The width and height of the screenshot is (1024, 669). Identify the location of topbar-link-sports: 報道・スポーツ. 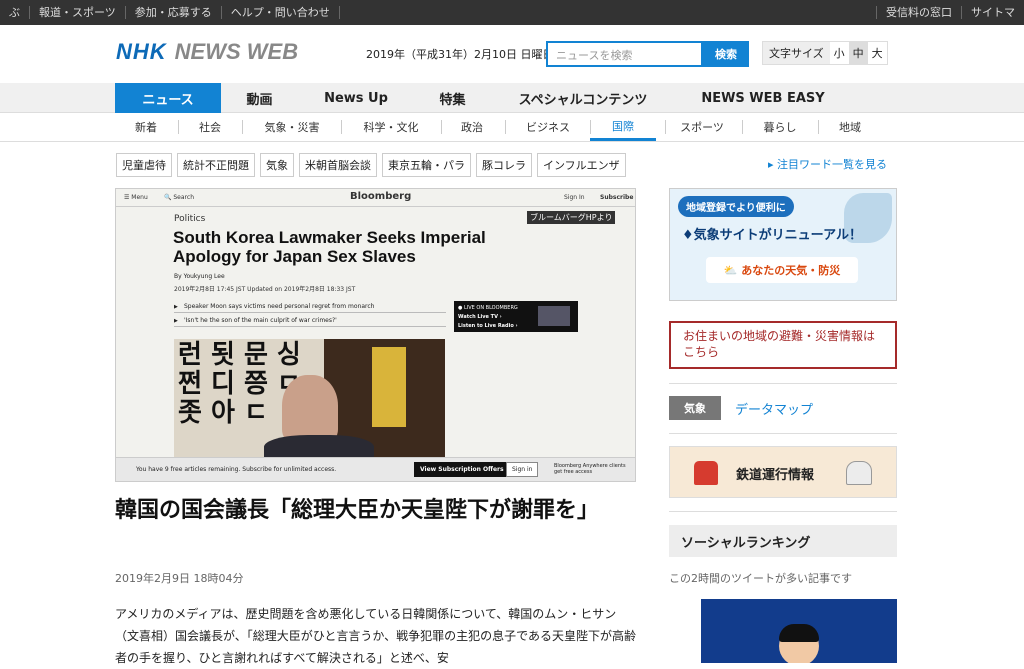
(78, 12).